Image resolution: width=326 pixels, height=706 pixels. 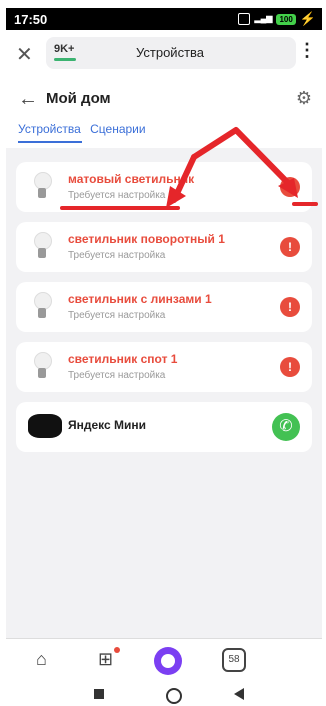 What do you see at coordinates (49, 129) in the screenshot?
I see `tab-devices: Устройства` at bounding box center [49, 129].